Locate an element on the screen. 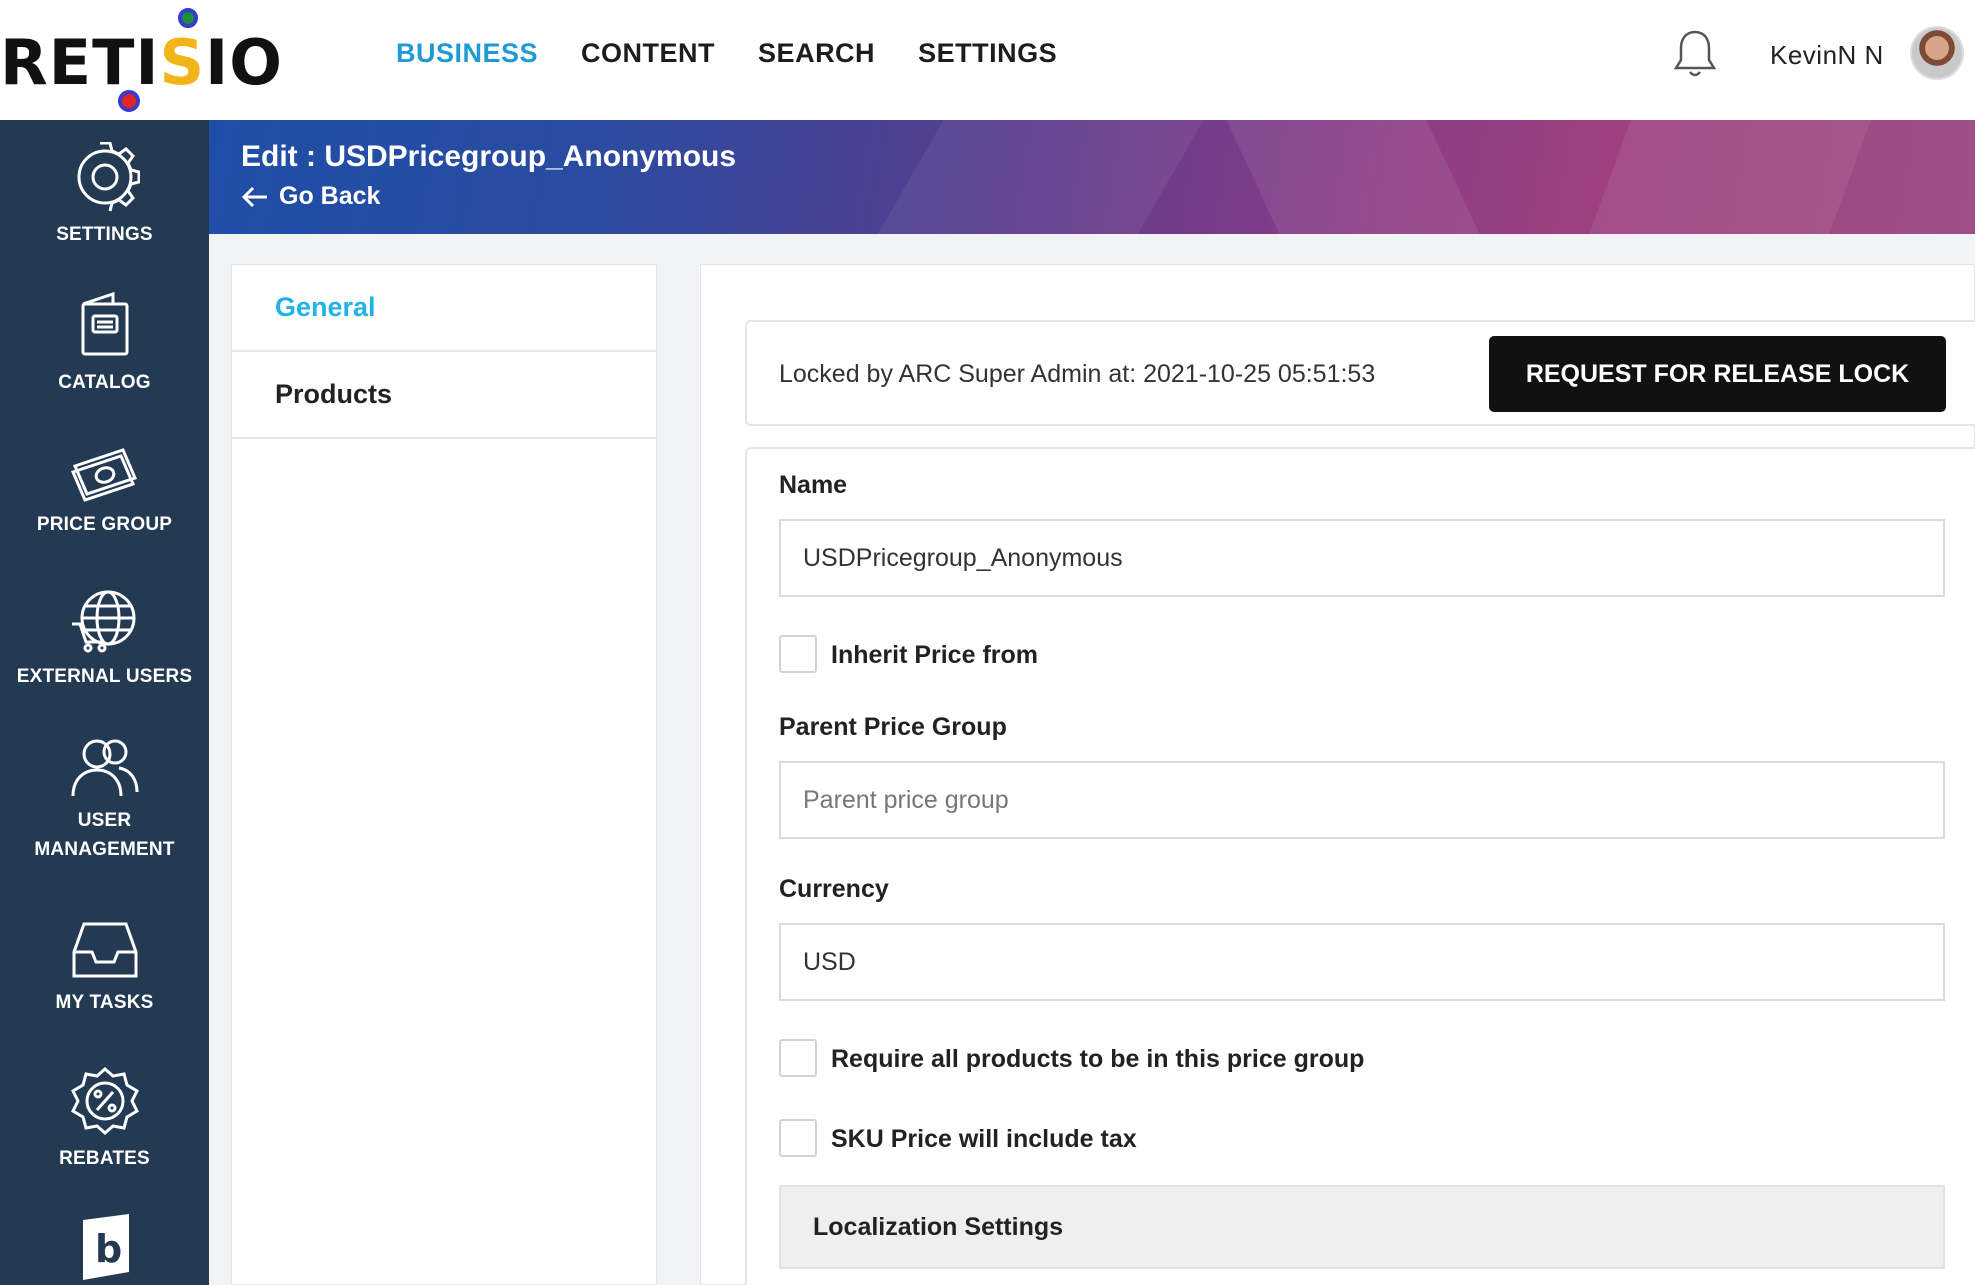 This screenshot has height=1285, width=1975. user-avatar is located at coordinates (1937, 53).